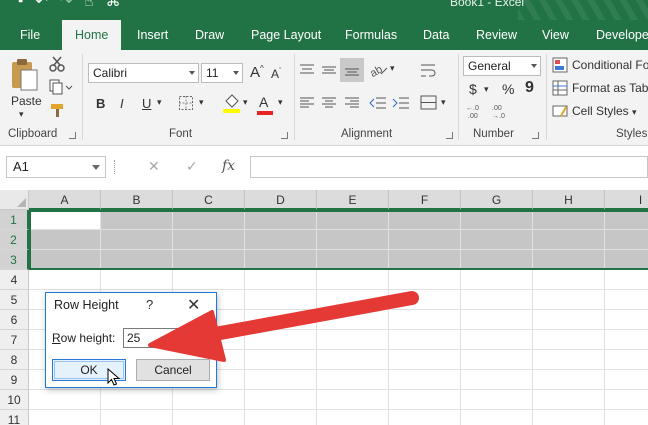 The height and width of the screenshot is (425, 648). I want to click on arrow-head, so click(187, 336).